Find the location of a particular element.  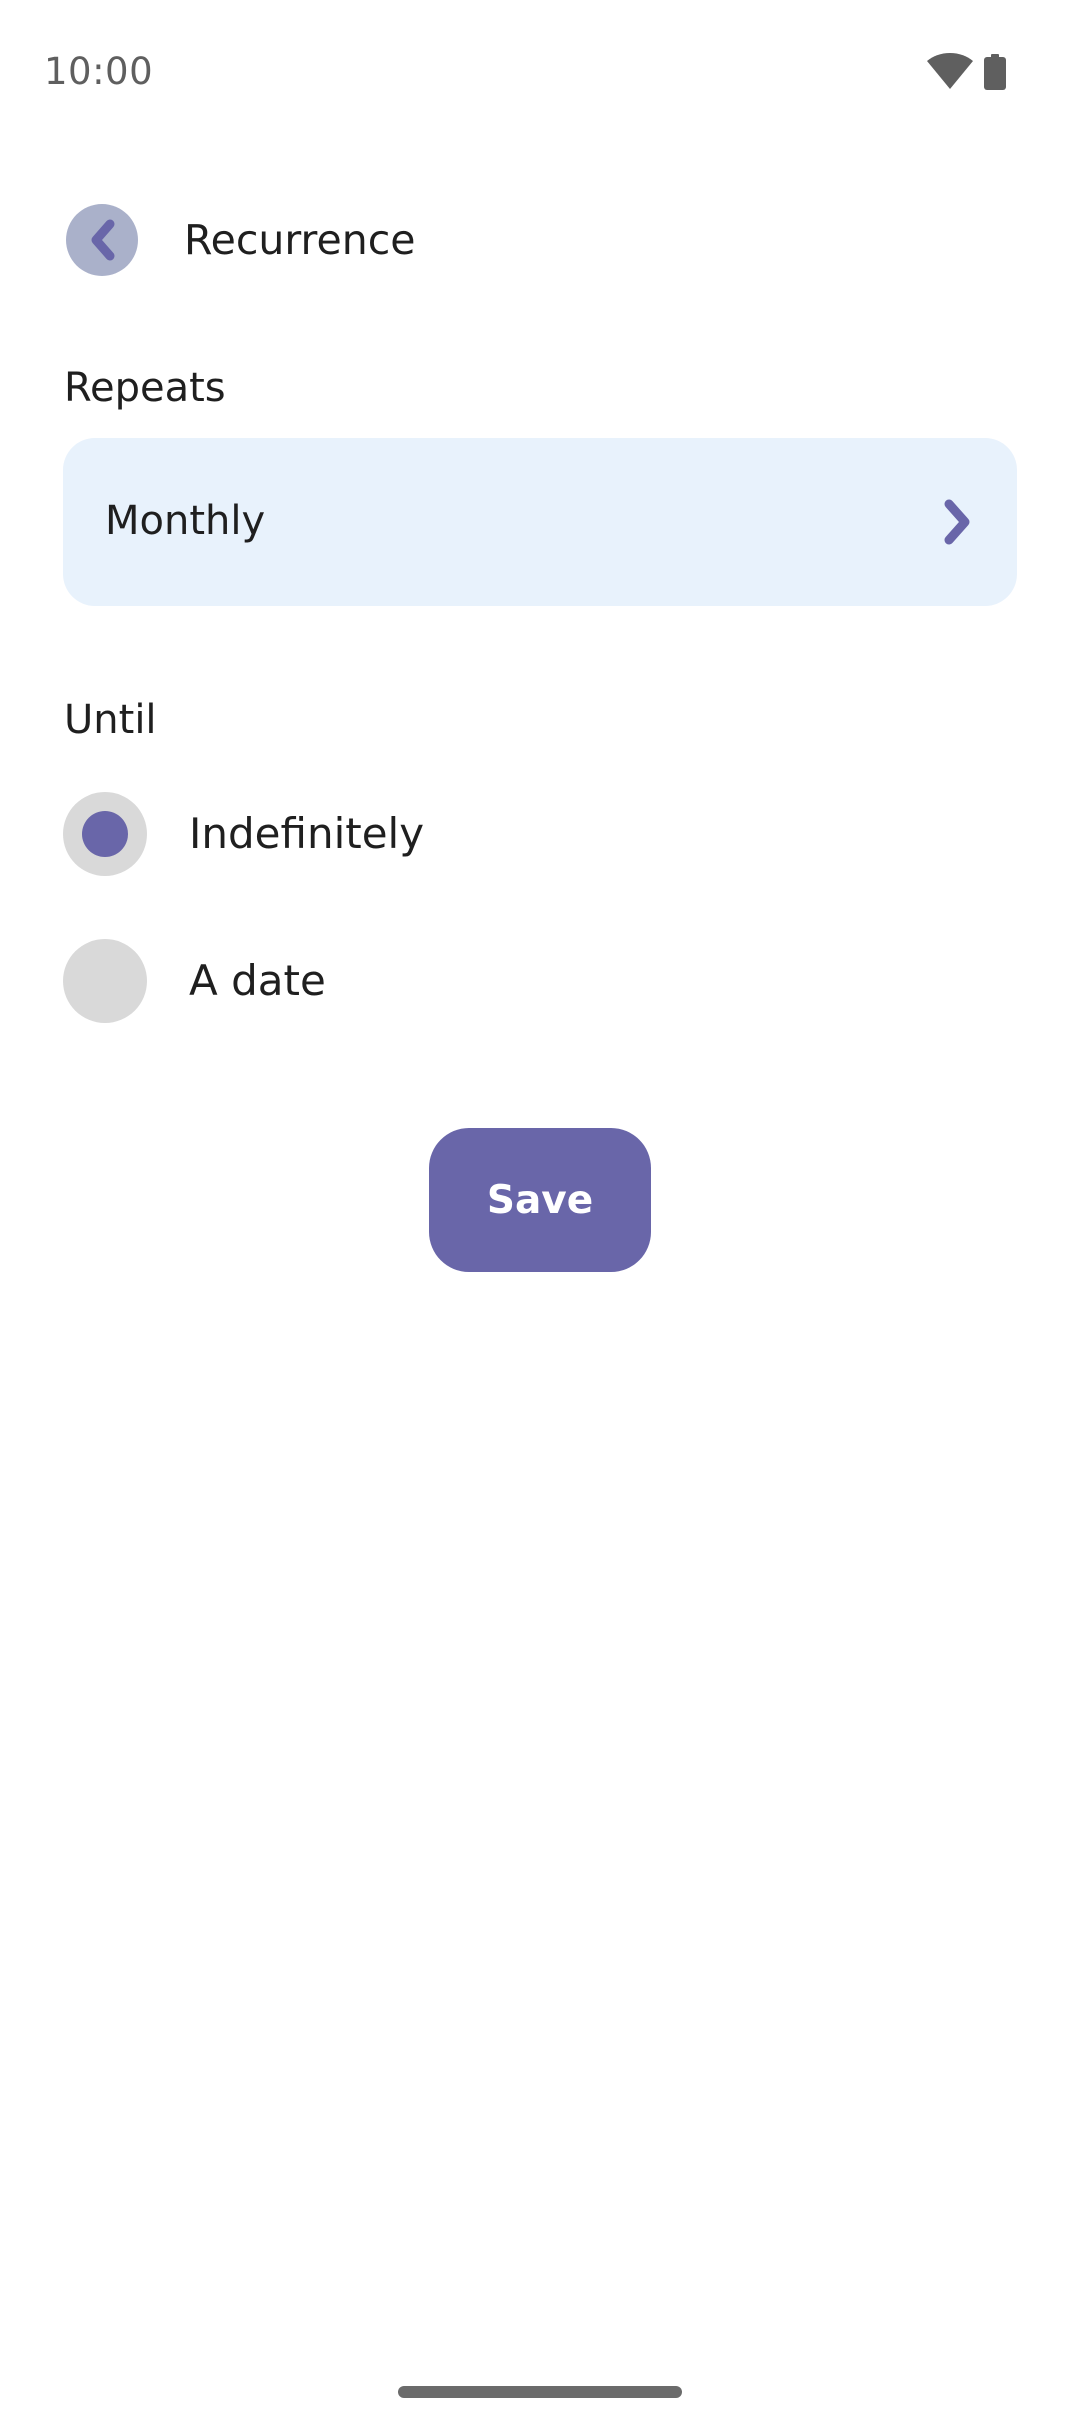

battery-icon is located at coordinates (995, 72).